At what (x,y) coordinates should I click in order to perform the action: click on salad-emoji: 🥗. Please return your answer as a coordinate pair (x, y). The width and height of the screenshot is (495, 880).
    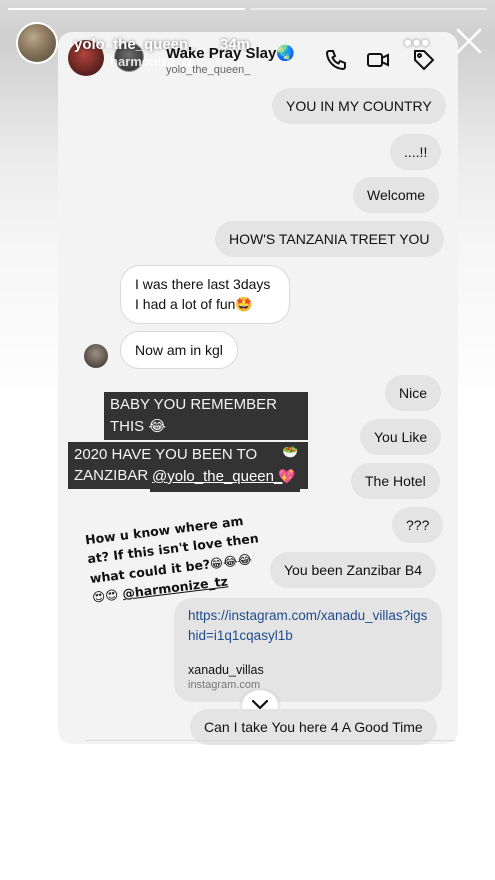
    Looking at the image, I should click on (290, 451).